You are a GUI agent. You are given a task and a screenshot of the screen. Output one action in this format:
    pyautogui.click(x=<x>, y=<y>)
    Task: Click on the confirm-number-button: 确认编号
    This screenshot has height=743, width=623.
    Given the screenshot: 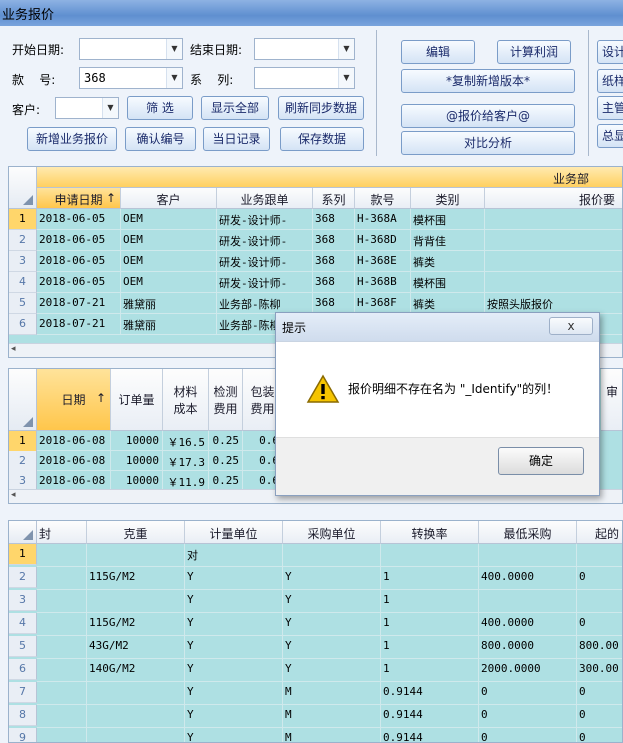 What is the action you would take?
    pyautogui.click(x=160, y=139)
    